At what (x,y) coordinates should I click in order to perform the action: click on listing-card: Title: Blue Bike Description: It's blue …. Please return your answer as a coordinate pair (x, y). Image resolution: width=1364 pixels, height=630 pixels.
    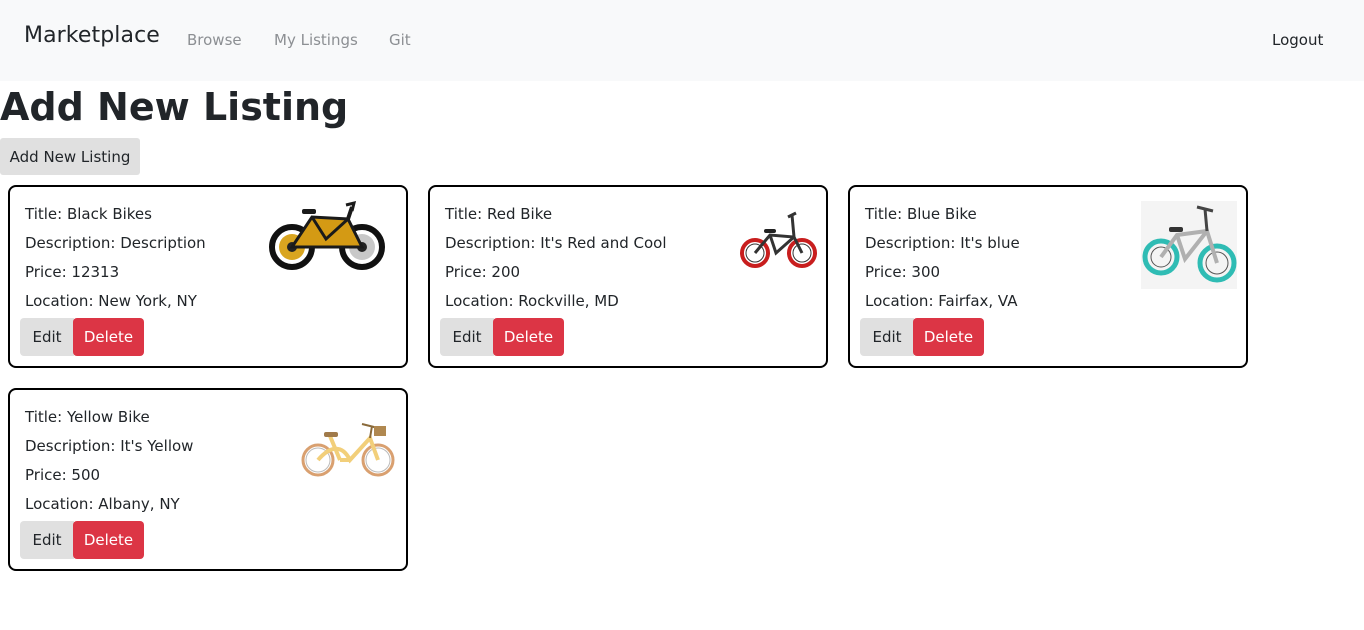
    Looking at the image, I should click on (1048, 276).